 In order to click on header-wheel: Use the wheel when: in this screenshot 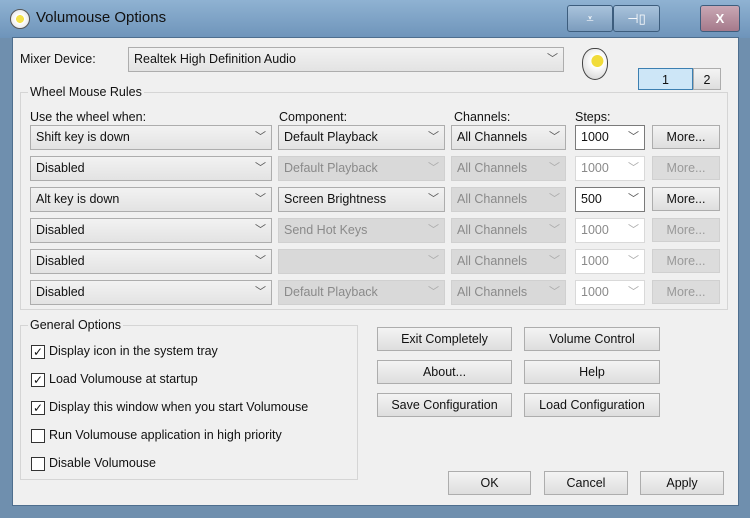, I will do `click(88, 117)`.